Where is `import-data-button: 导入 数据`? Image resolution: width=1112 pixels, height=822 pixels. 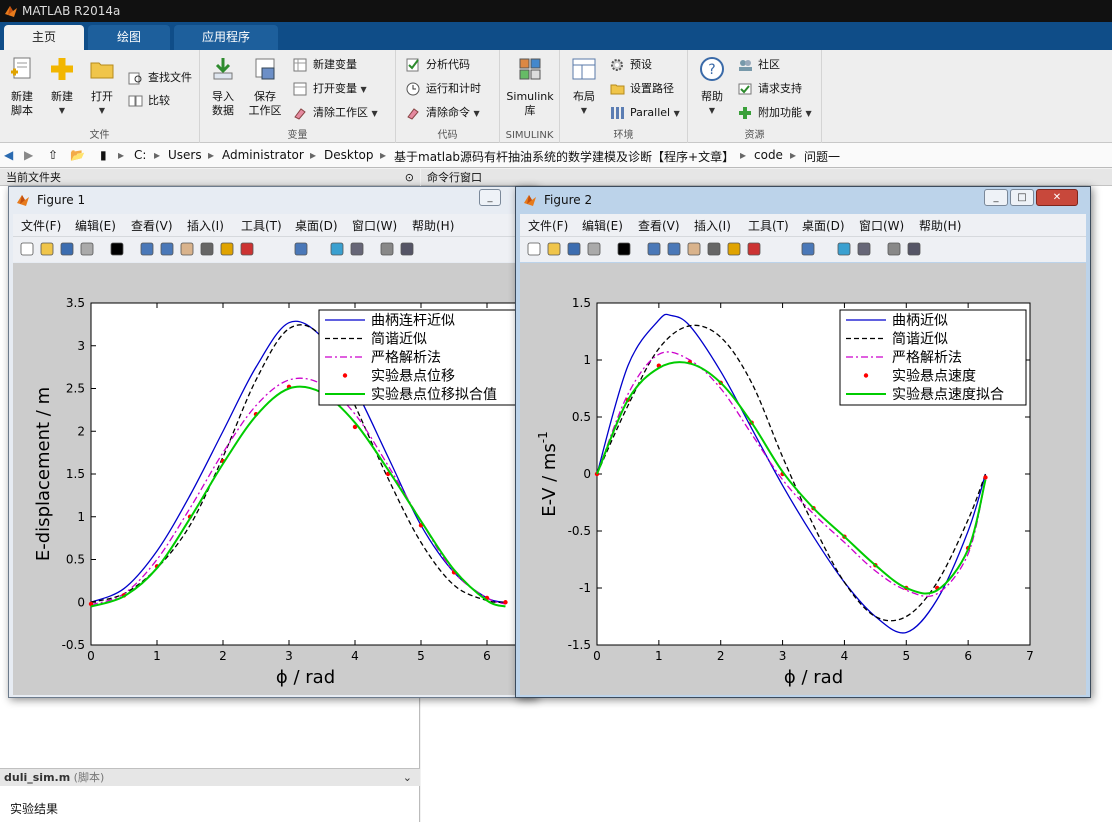 import-data-button: 导入 数据 is located at coordinates (223, 86).